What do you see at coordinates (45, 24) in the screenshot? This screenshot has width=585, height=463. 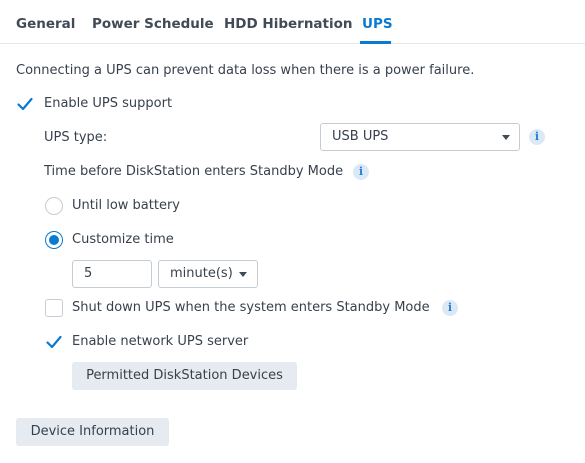 I see `tab-general: General` at bounding box center [45, 24].